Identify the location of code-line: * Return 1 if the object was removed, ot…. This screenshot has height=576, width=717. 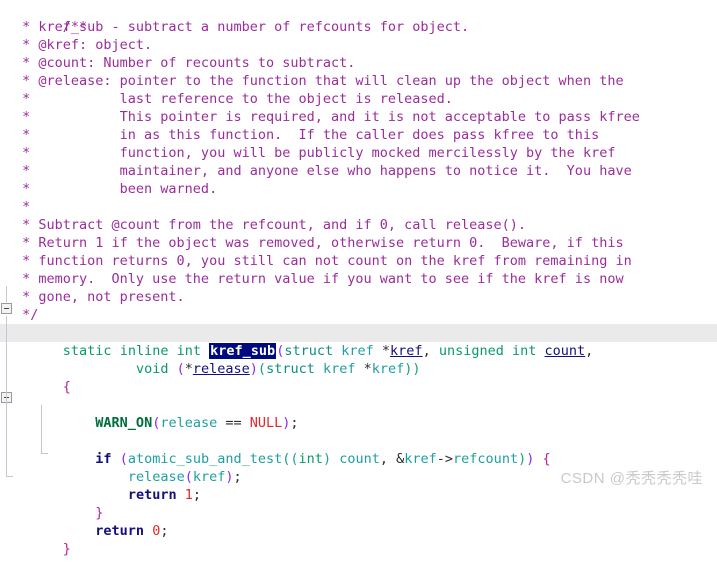
(358, 243).